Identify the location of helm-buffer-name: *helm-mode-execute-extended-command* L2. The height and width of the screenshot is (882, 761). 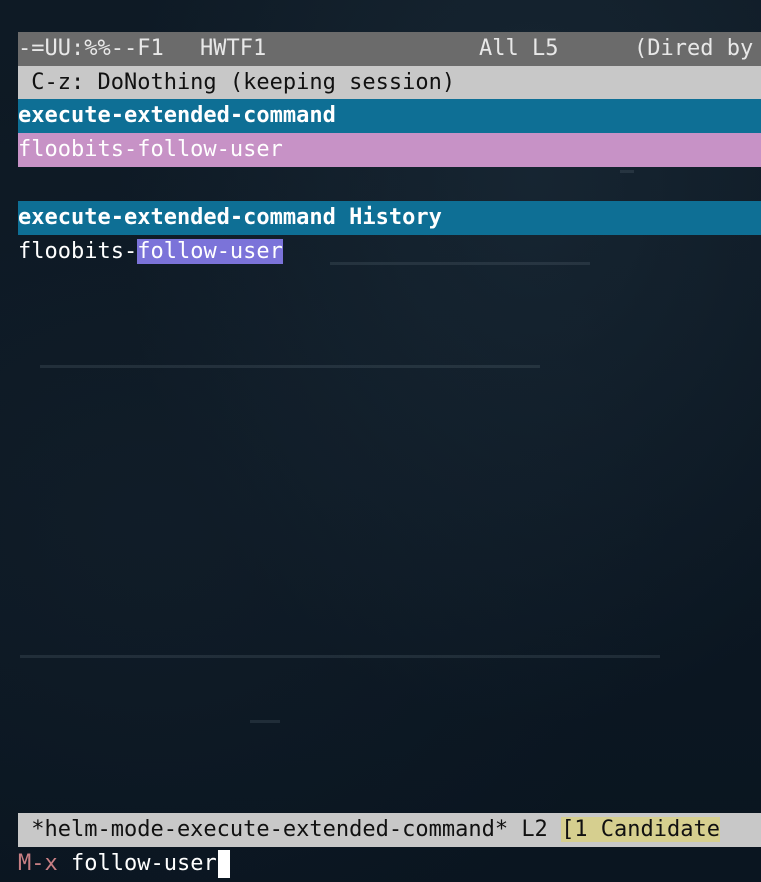
(290, 829).